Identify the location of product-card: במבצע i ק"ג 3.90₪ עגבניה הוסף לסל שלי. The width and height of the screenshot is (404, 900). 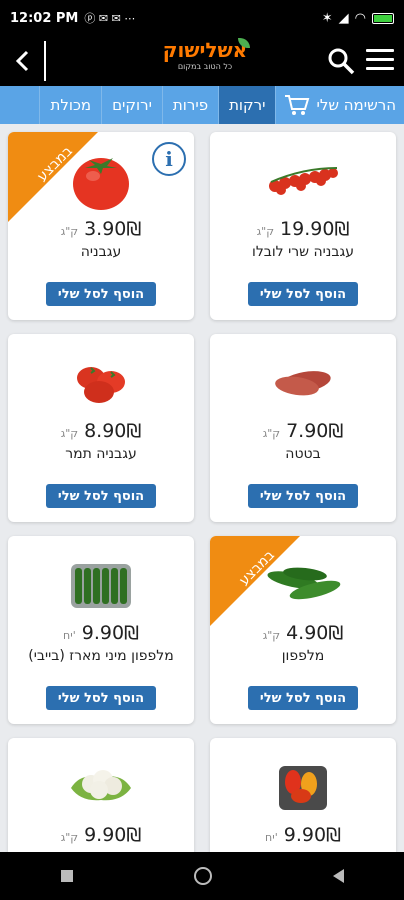
(101, 226).